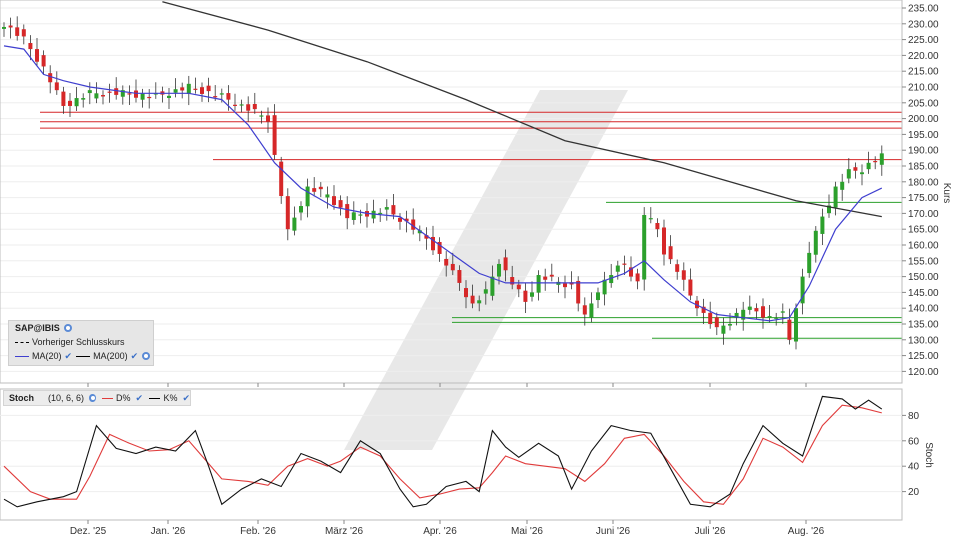 This screenshot has width=960, height=540. I want to click on stoch-tick-label: 80, so click(914, 416).